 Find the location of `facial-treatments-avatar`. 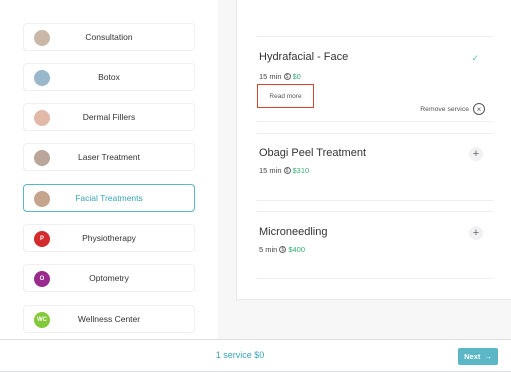

facial-treatments-avatar is located at coordinates (42, 199).